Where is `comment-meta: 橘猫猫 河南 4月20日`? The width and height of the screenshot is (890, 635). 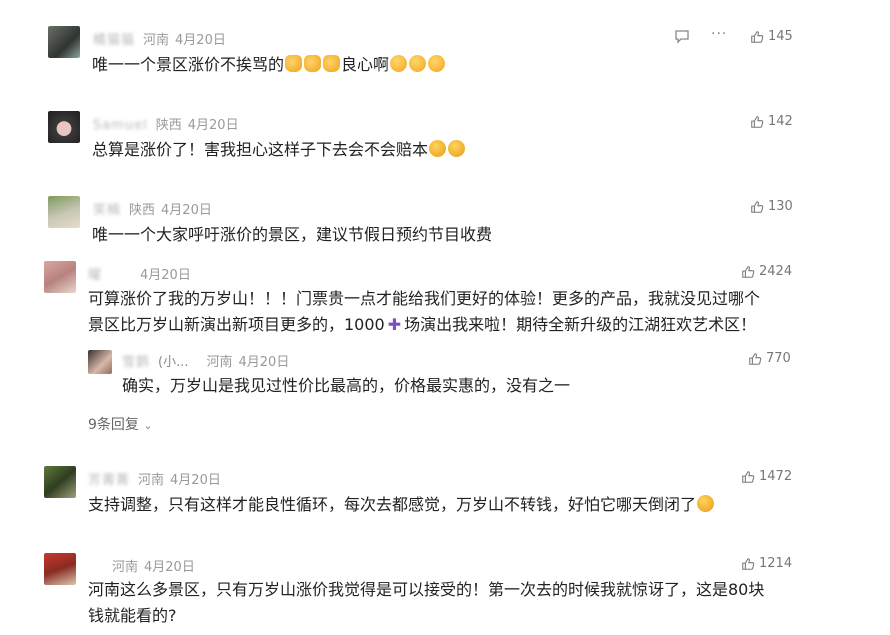
comment-meta: 橘猫猫 河南 4月20日 is located at coordinates (159, 38).